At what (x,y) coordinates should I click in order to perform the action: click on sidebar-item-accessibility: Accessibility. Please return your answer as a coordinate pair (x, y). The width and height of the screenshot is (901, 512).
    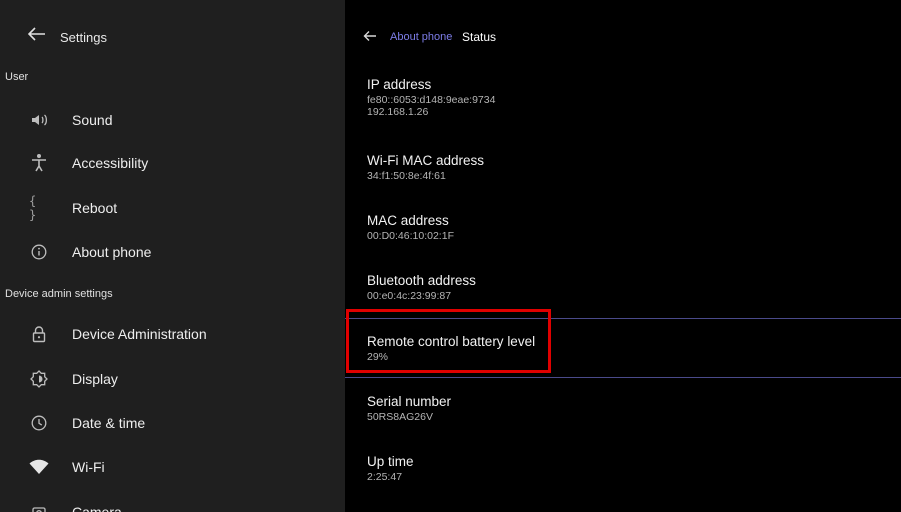
    Looking at the image, I should click on (172, 163).